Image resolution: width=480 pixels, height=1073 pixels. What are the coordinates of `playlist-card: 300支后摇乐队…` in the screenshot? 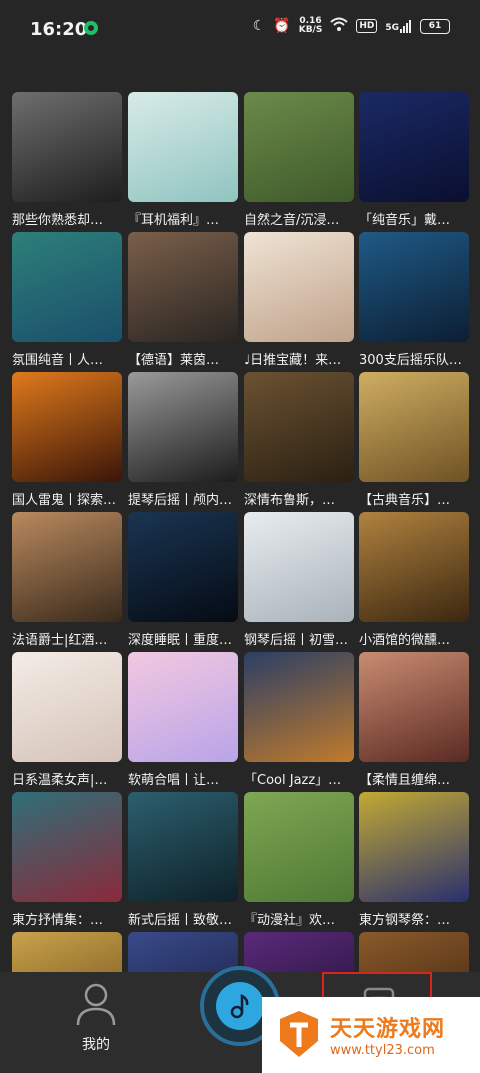 It's located at (414, 300).